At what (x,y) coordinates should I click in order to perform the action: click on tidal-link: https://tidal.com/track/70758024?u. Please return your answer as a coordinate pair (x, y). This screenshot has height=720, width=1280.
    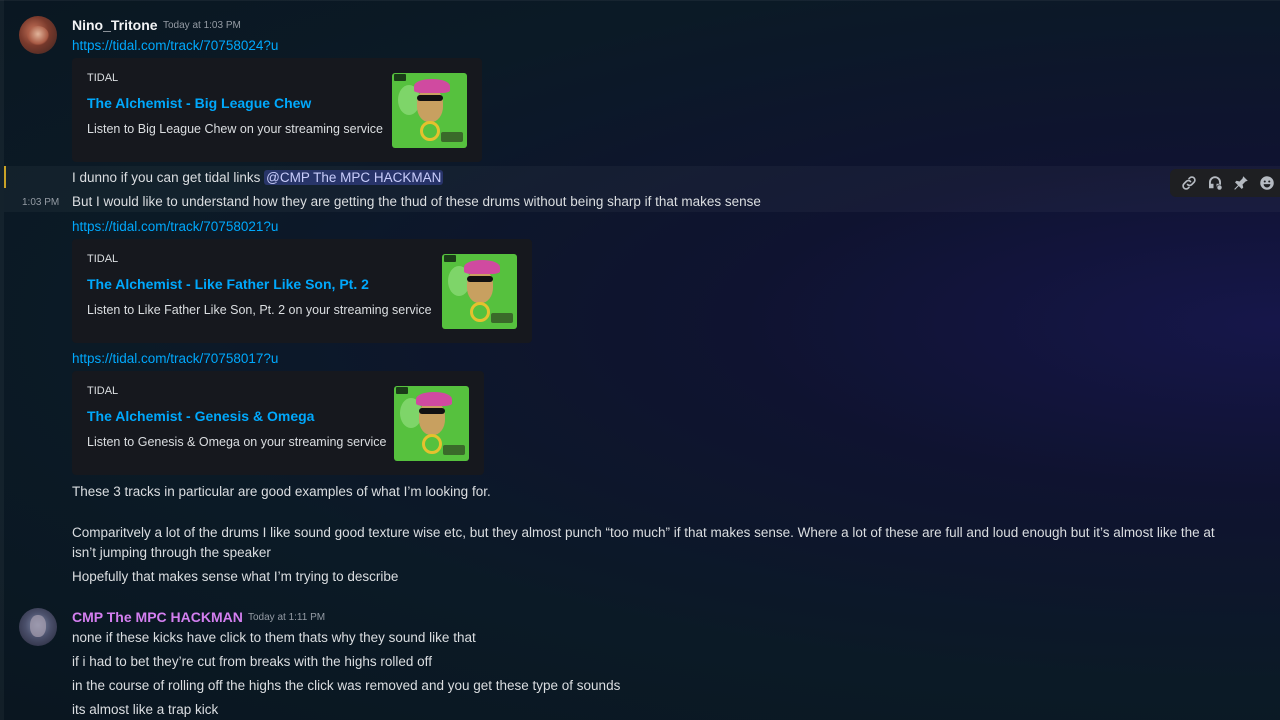
    Looking at the image, I should click on (175, 45).